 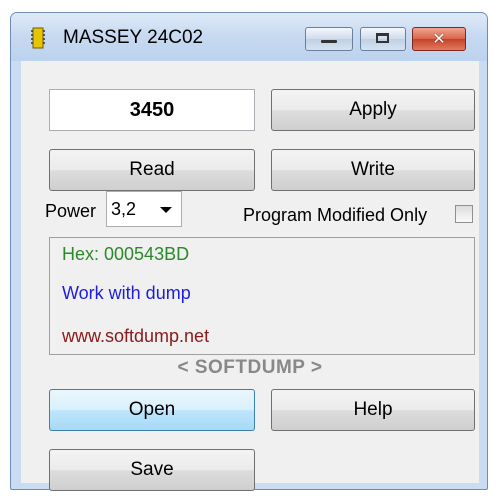 What do you see at coordinates (464, 214) in the screenshot?
I see `program-modified-checkbox` at bounding box center [464, 214].